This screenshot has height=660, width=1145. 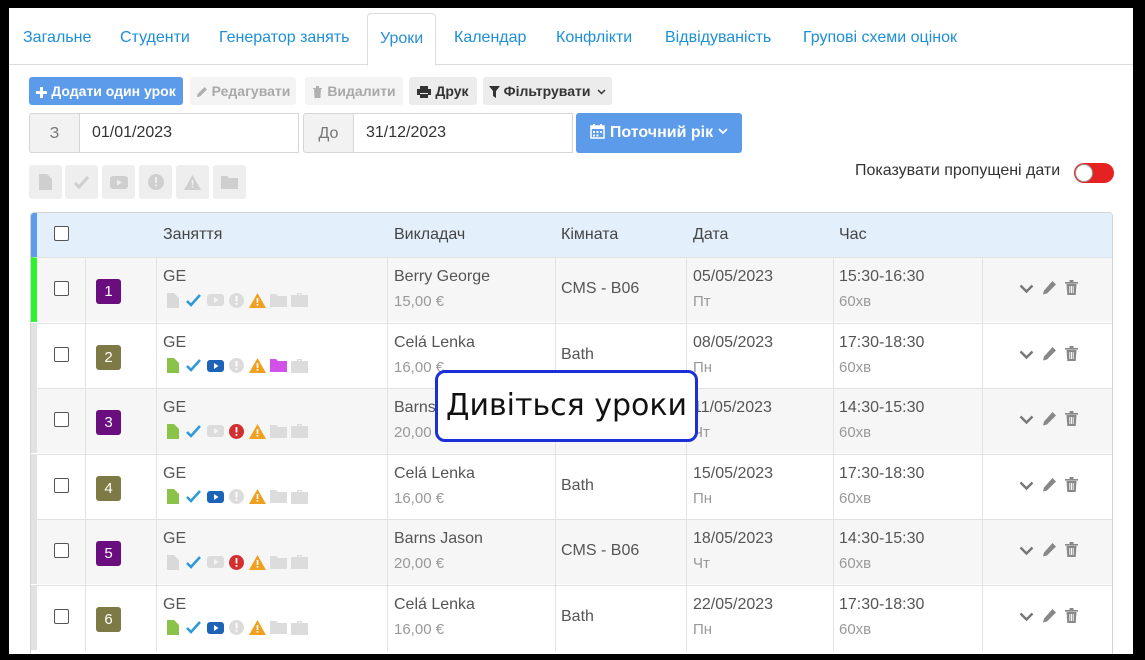 I want to click on column-teacher: Викладач, so click(x=429, y=235).